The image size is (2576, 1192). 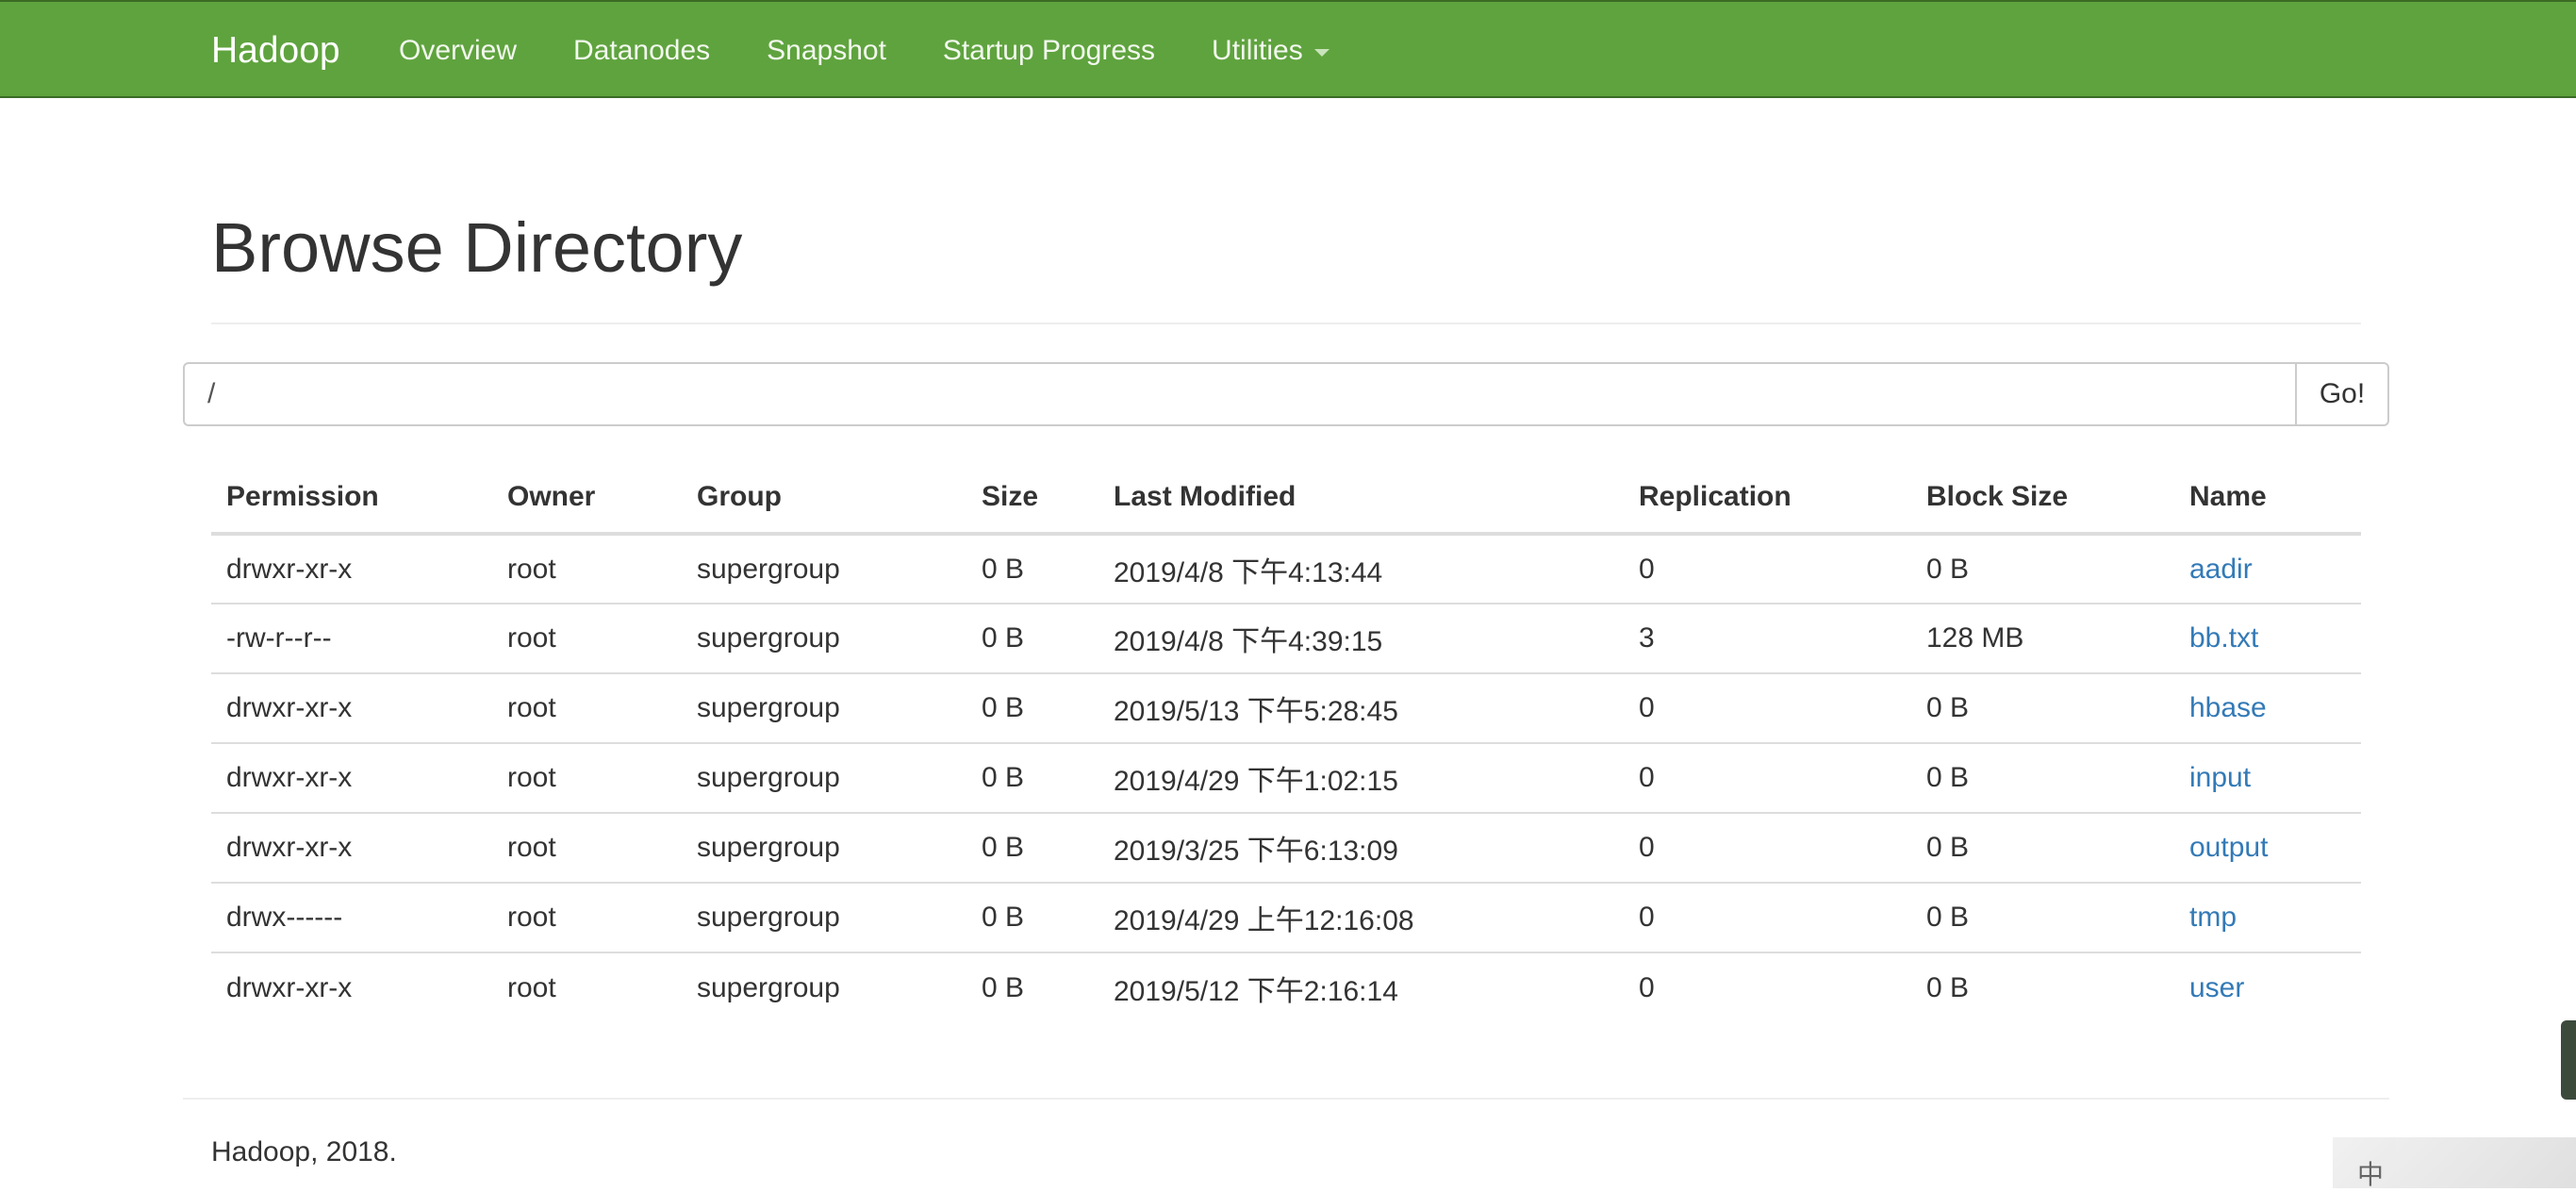 I want to click on column-header-owner: Owner, so click(x=587, y=499).